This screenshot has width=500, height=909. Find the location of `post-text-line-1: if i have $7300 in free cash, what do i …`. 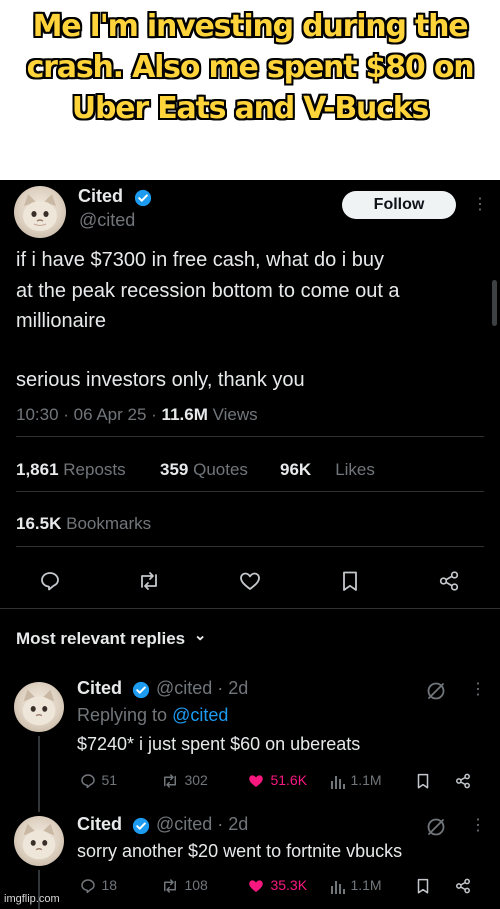

post-text-line-1: if i have $7300 in free cash, what do i … is located at coordinates (200, 260).